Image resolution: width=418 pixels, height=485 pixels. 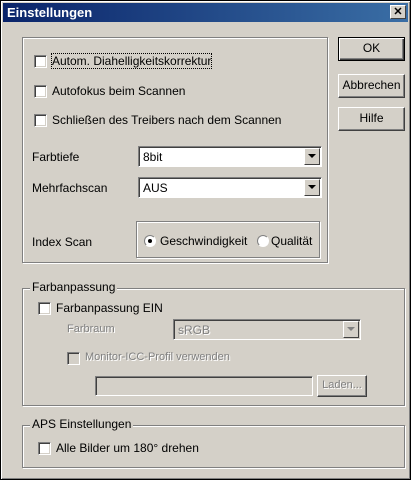 I want to click on help-button: Hilfe, so click(x=371, y=119).